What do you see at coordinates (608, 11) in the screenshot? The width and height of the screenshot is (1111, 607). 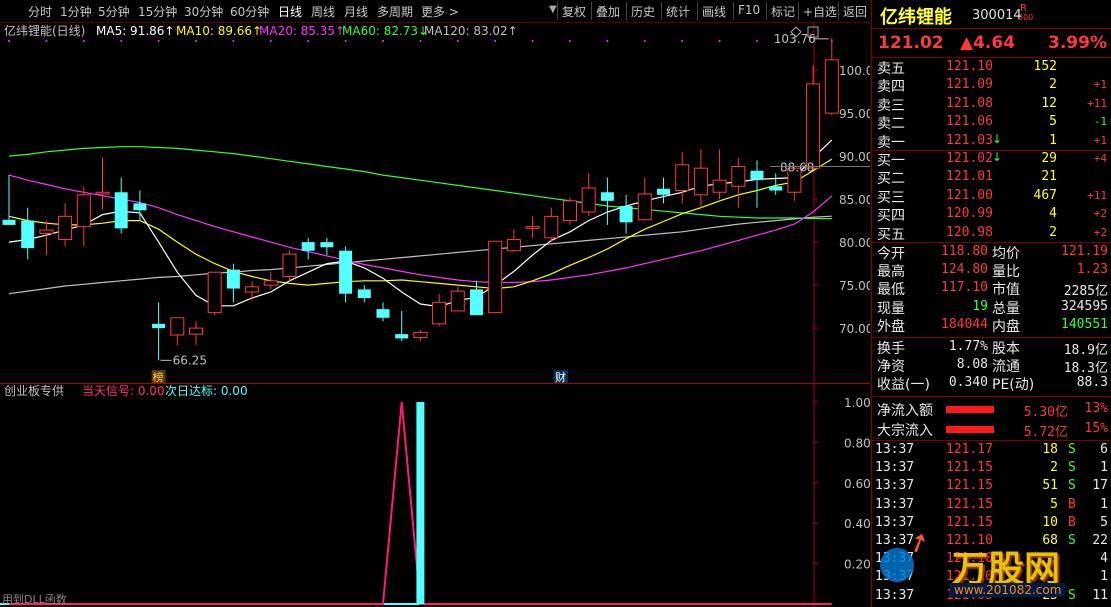 I see `action-button-1: 叠加` at bounding box center [608, 11].